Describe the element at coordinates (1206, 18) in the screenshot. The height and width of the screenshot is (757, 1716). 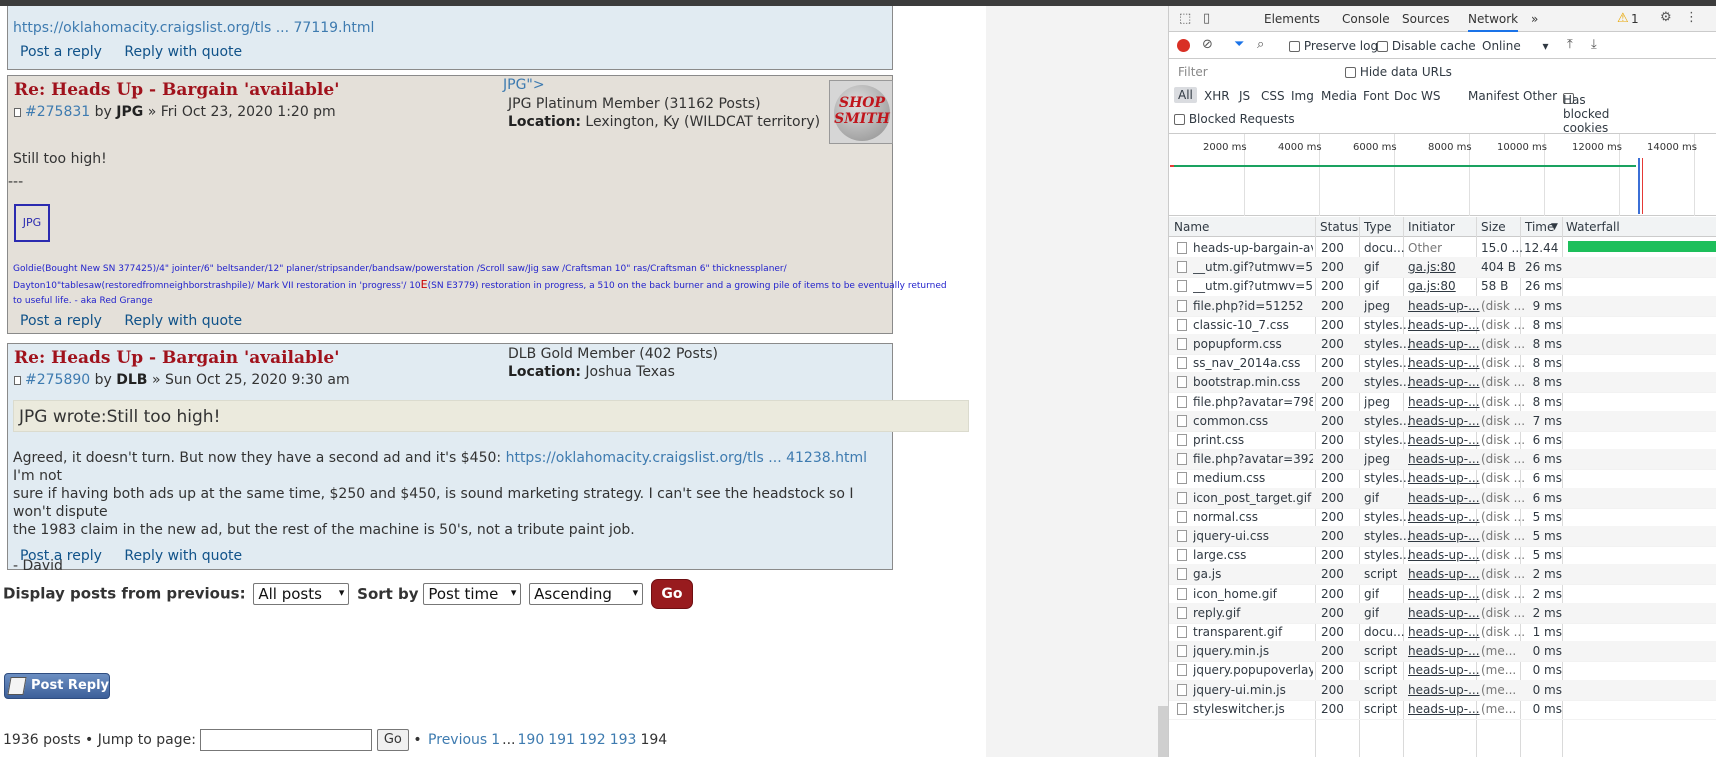
I see `device-toolbar-icon: ▯` at that location.